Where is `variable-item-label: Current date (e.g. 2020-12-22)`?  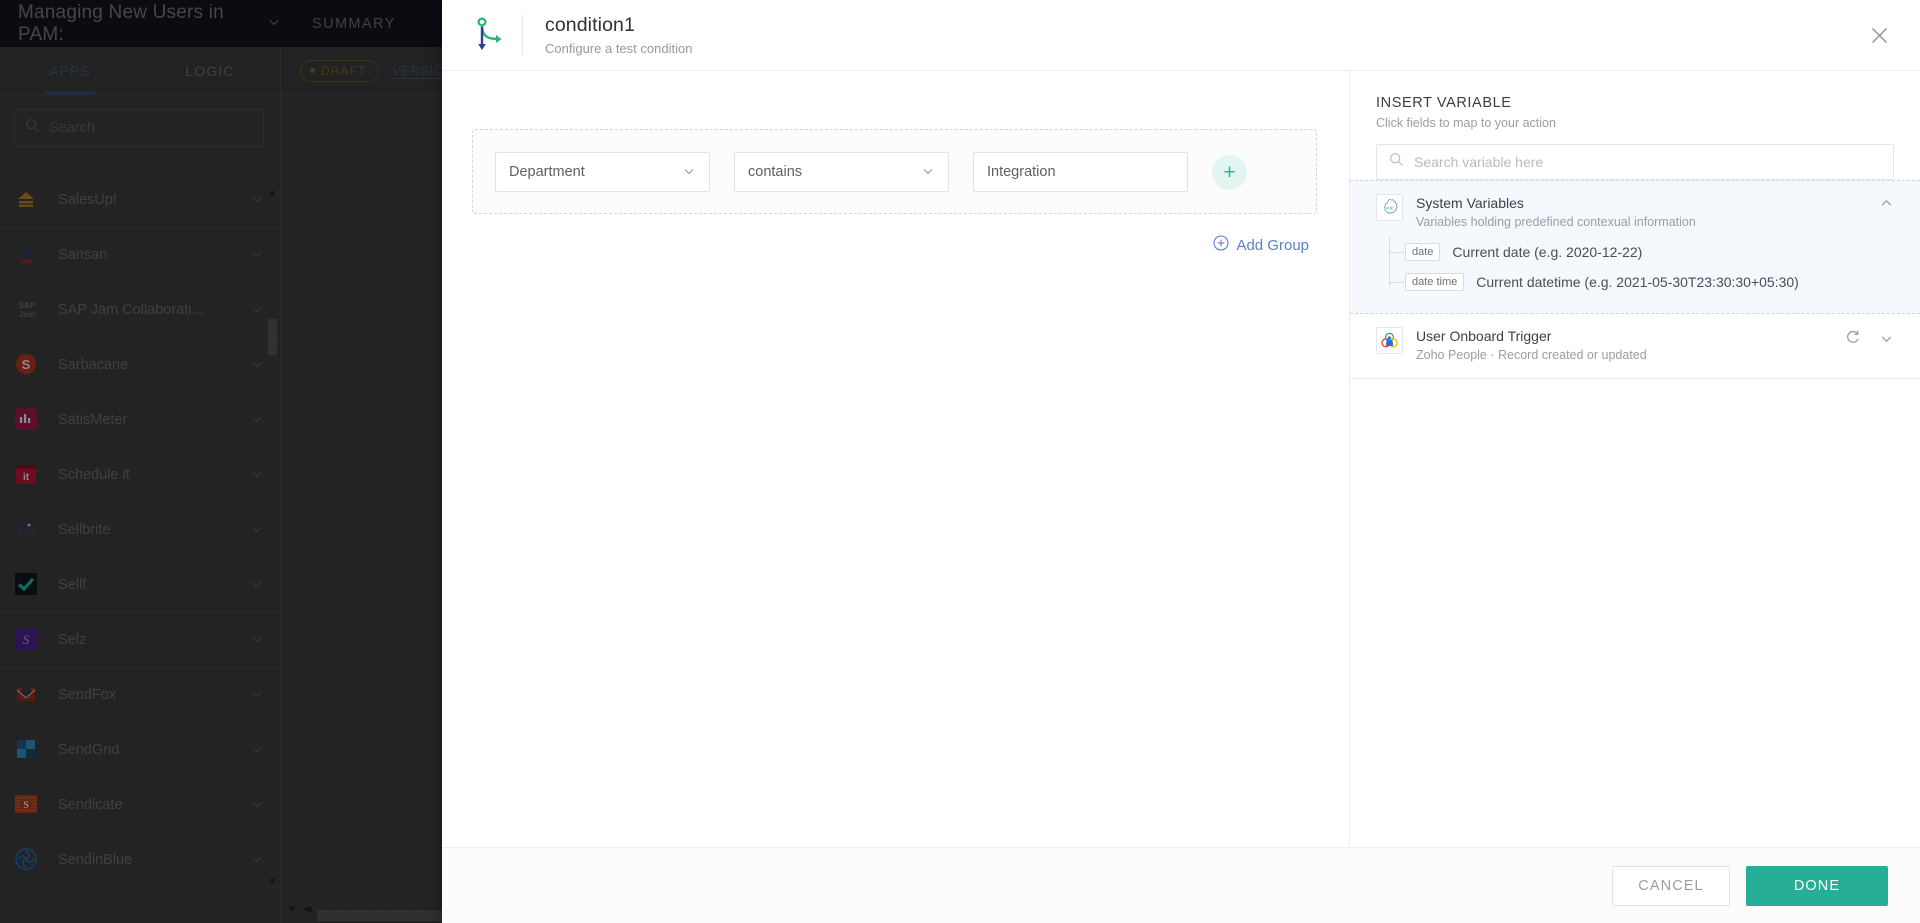 variable-item-label: Current date (e.g. 2020-12-22) is located at coordinates (1547, 252).